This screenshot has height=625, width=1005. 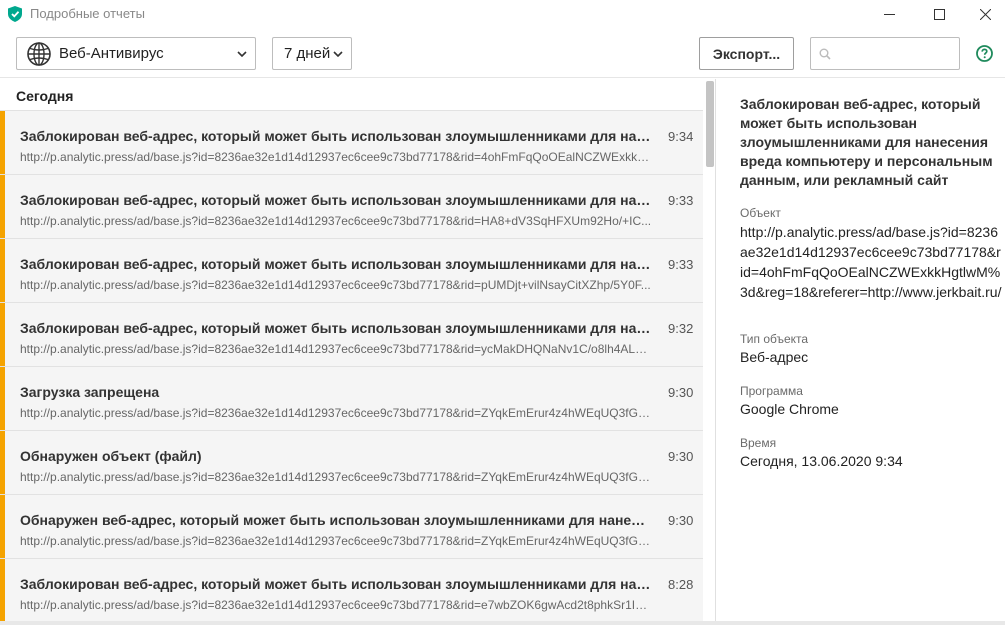 What do you see at coordinates (710, 124) in the screenshot?
I see `scrollbar-thumb` at bounding box center [710, 124].